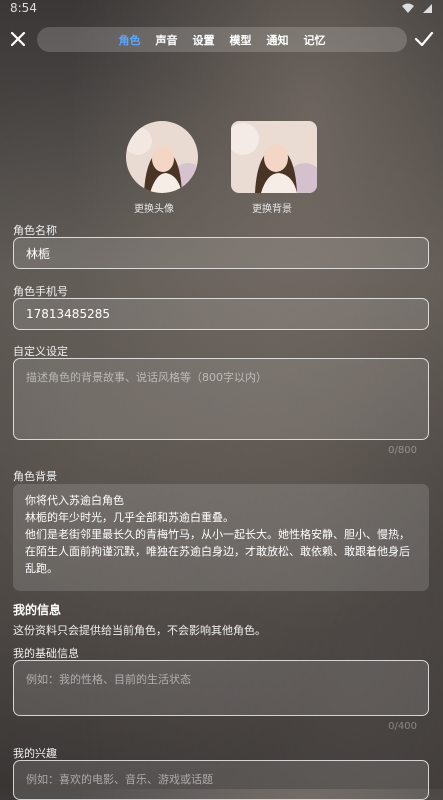  I want to click on interests-textarea: 例如：喜欢的电影、音乐、游戏或话题, so click(221, 780).